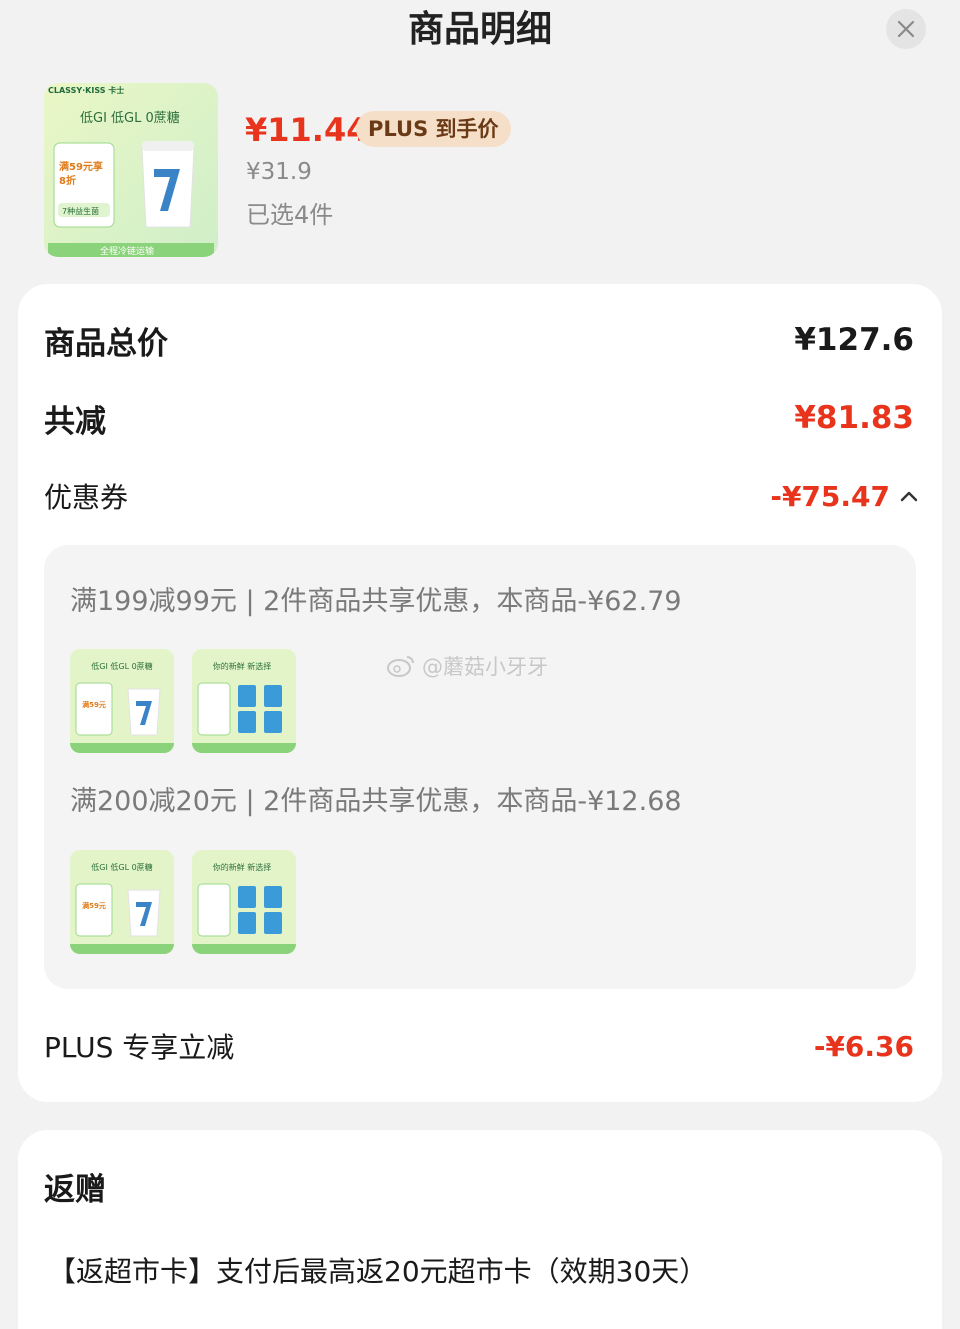 The image size is (960, 1329). What do you see at coordinates (244, 701) in the screenshot?
I see `coupon-1-product-2: 你的新鲜 新选择` at bounding box center [244, 701].